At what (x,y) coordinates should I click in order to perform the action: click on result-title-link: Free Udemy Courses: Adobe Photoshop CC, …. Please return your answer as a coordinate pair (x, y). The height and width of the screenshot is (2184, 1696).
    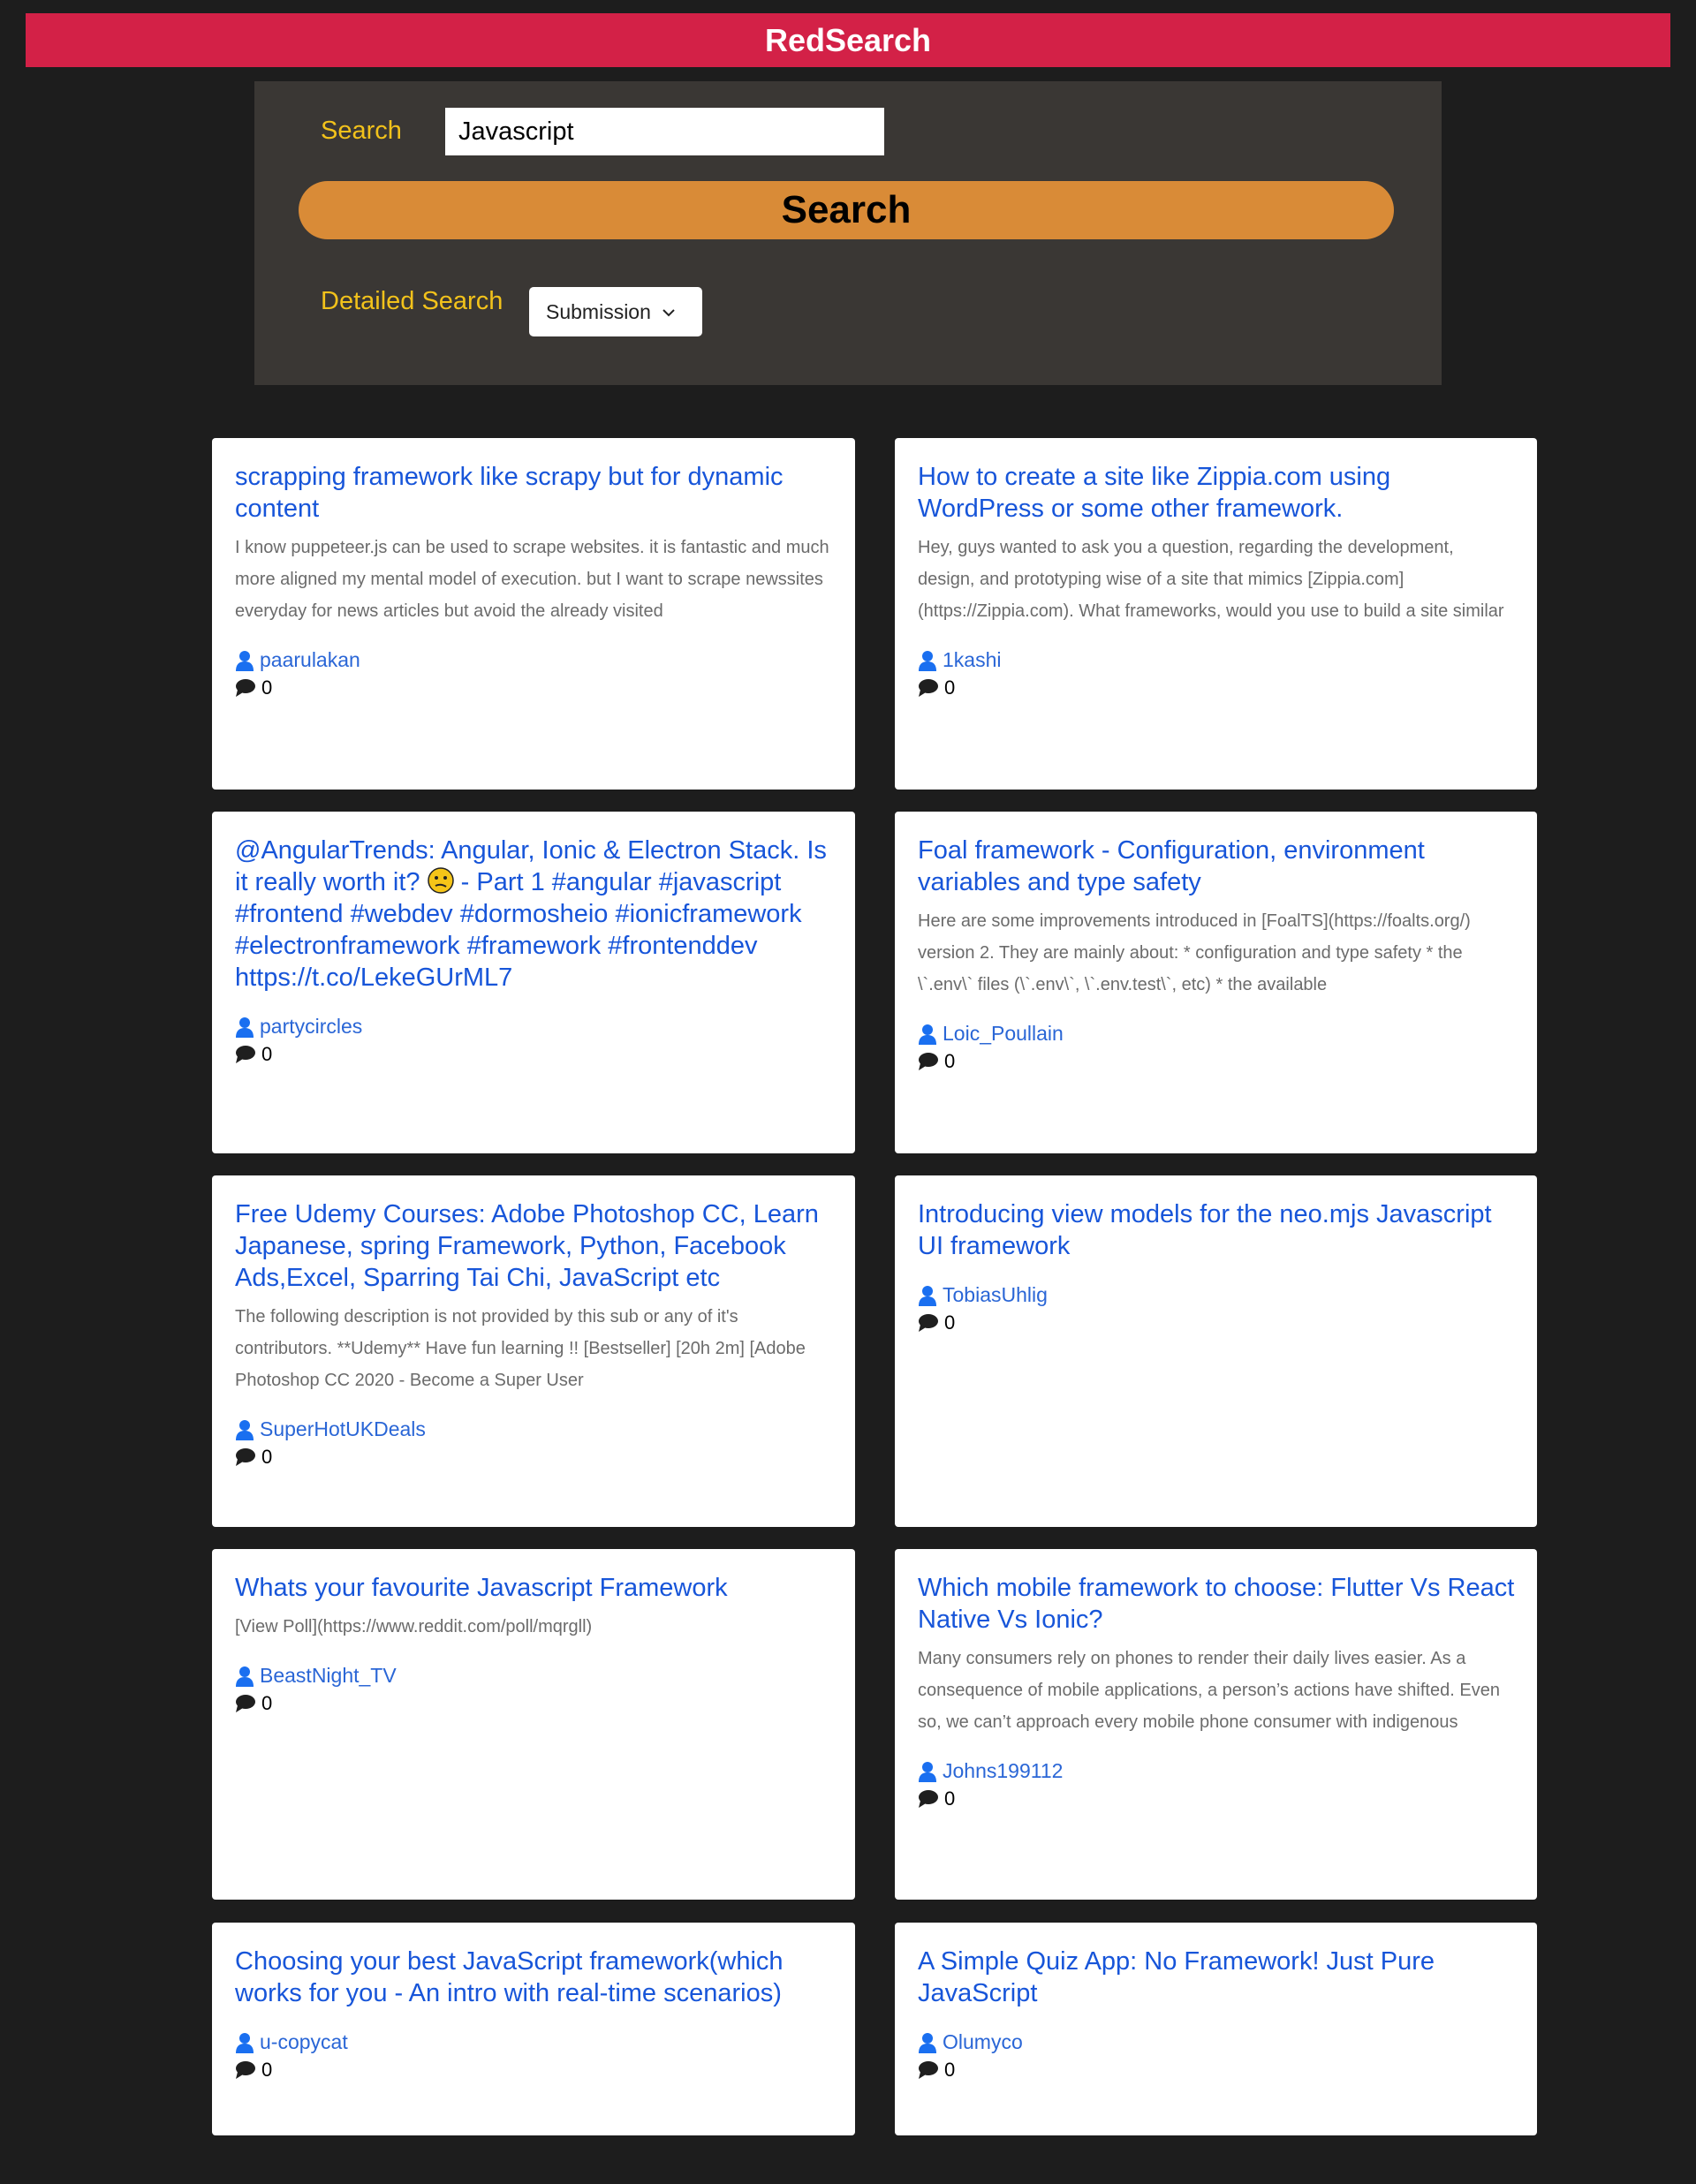
    Looking at the image, I should click on (534, 1246).